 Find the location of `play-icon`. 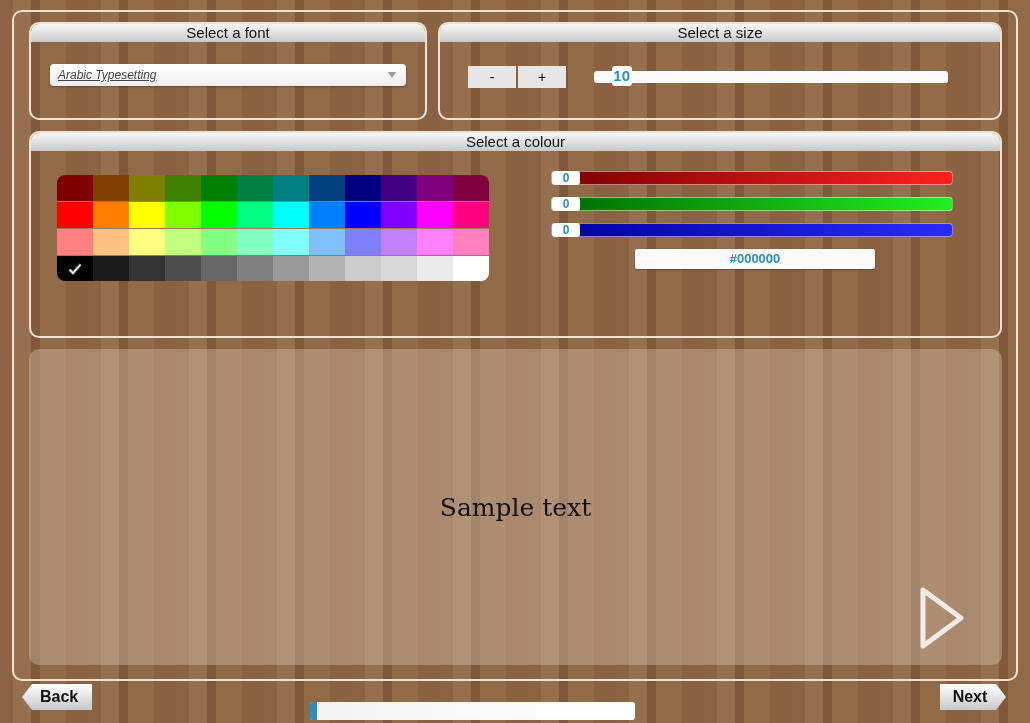

play-icon is located at coordinates (942, 618).